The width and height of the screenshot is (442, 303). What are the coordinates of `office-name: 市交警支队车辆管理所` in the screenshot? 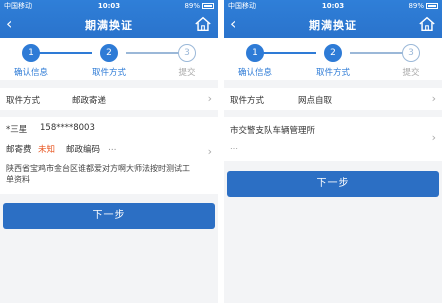 It's located at (273, 131).